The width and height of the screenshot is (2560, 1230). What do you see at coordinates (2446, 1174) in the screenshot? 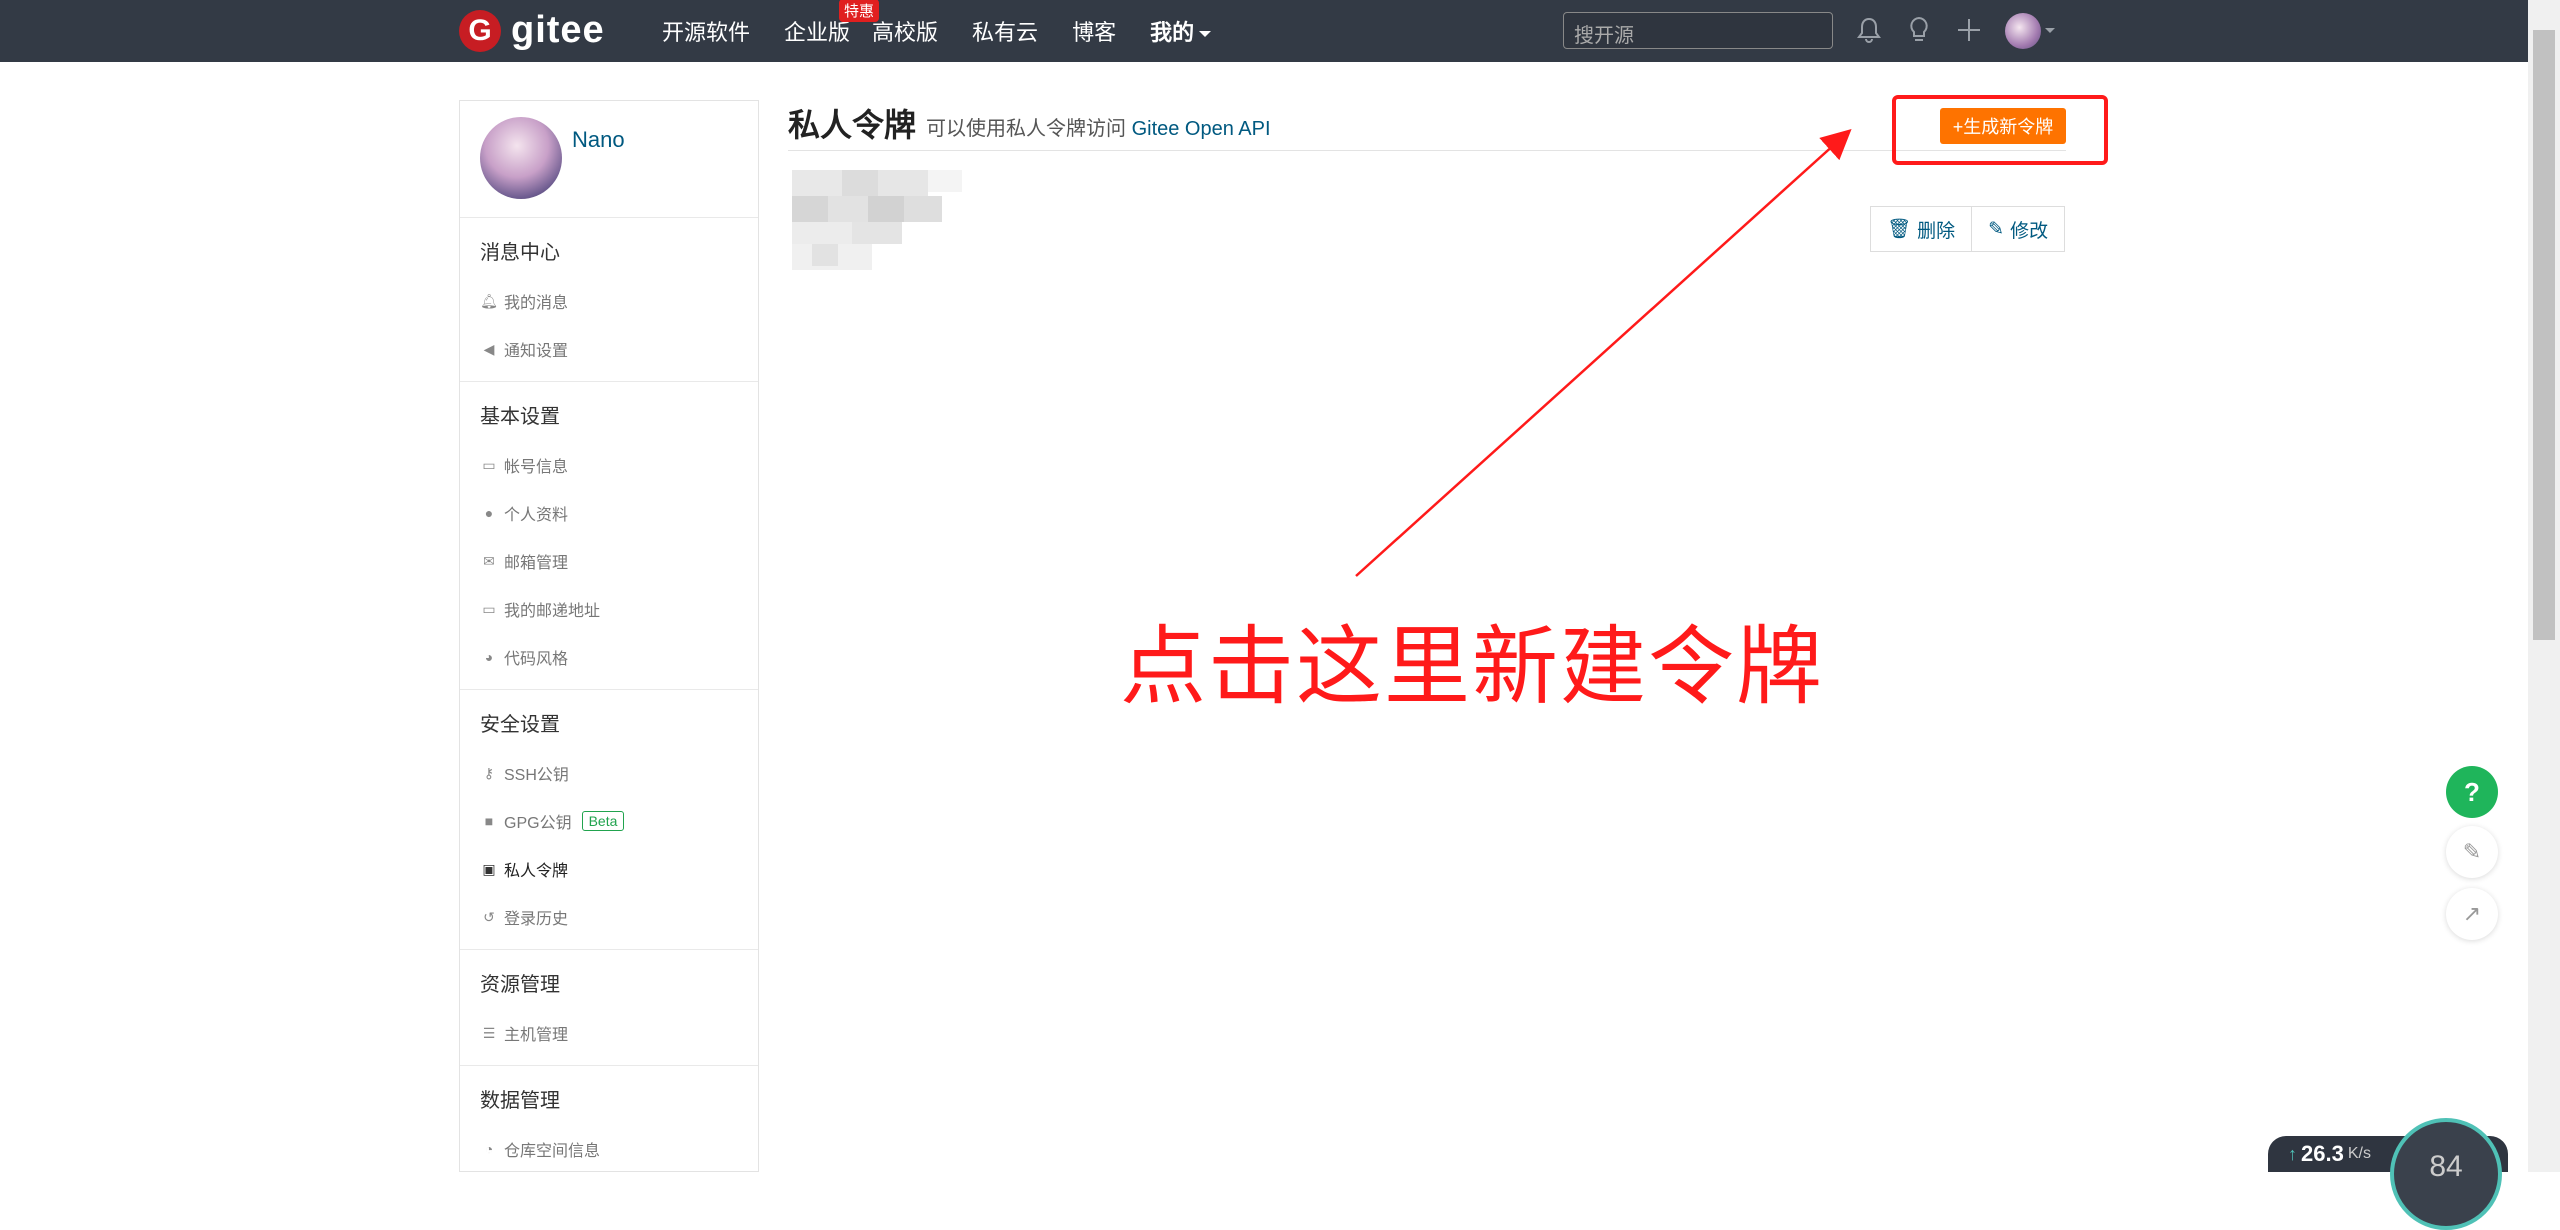
I see `speed-gauge: 84` at bounding box center [2446, 1174].